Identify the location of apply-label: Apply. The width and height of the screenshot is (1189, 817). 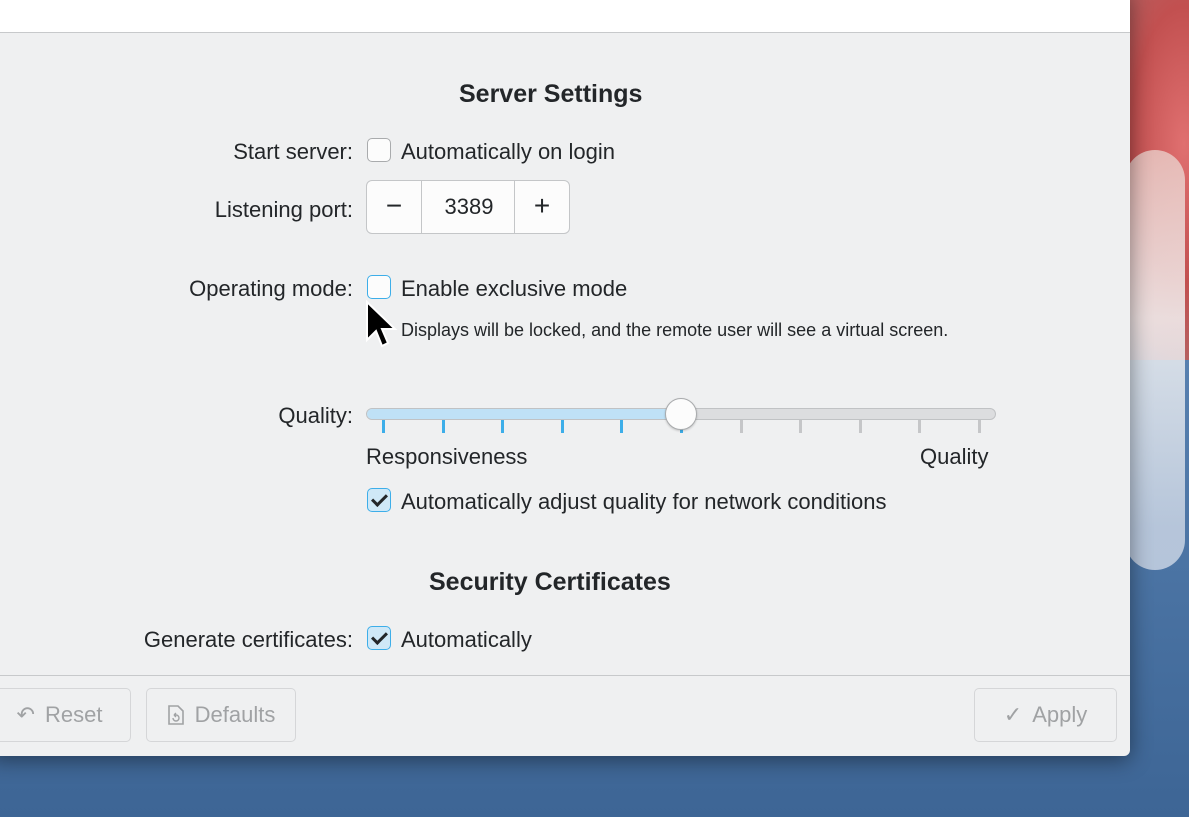
(1060, 714).